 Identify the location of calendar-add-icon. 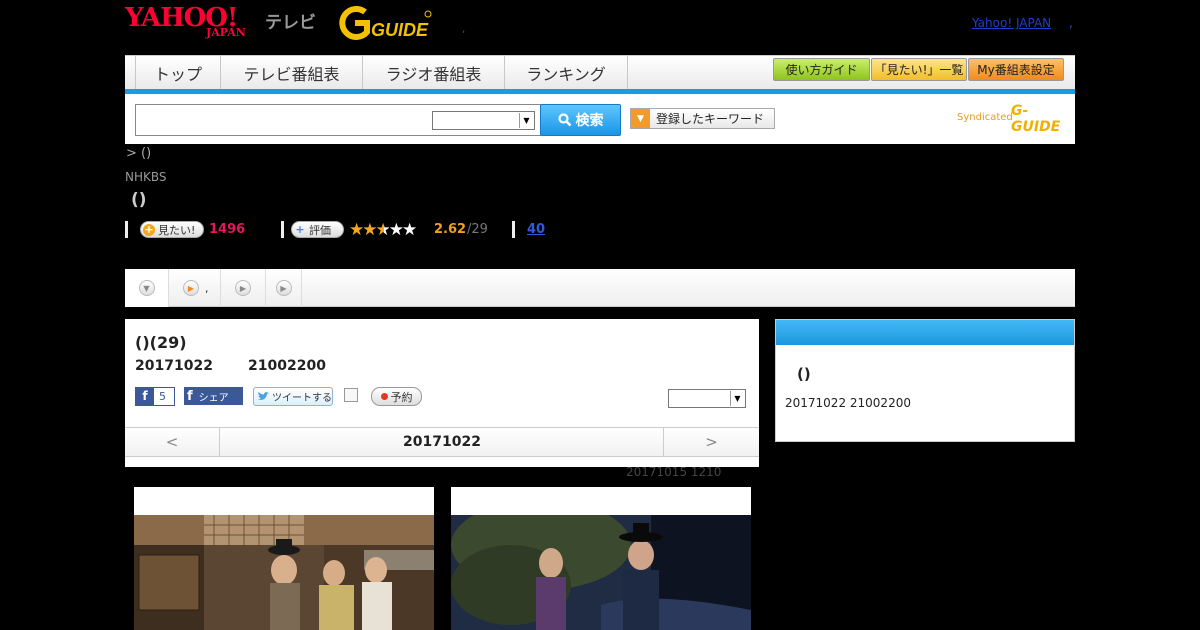
(351, 395).